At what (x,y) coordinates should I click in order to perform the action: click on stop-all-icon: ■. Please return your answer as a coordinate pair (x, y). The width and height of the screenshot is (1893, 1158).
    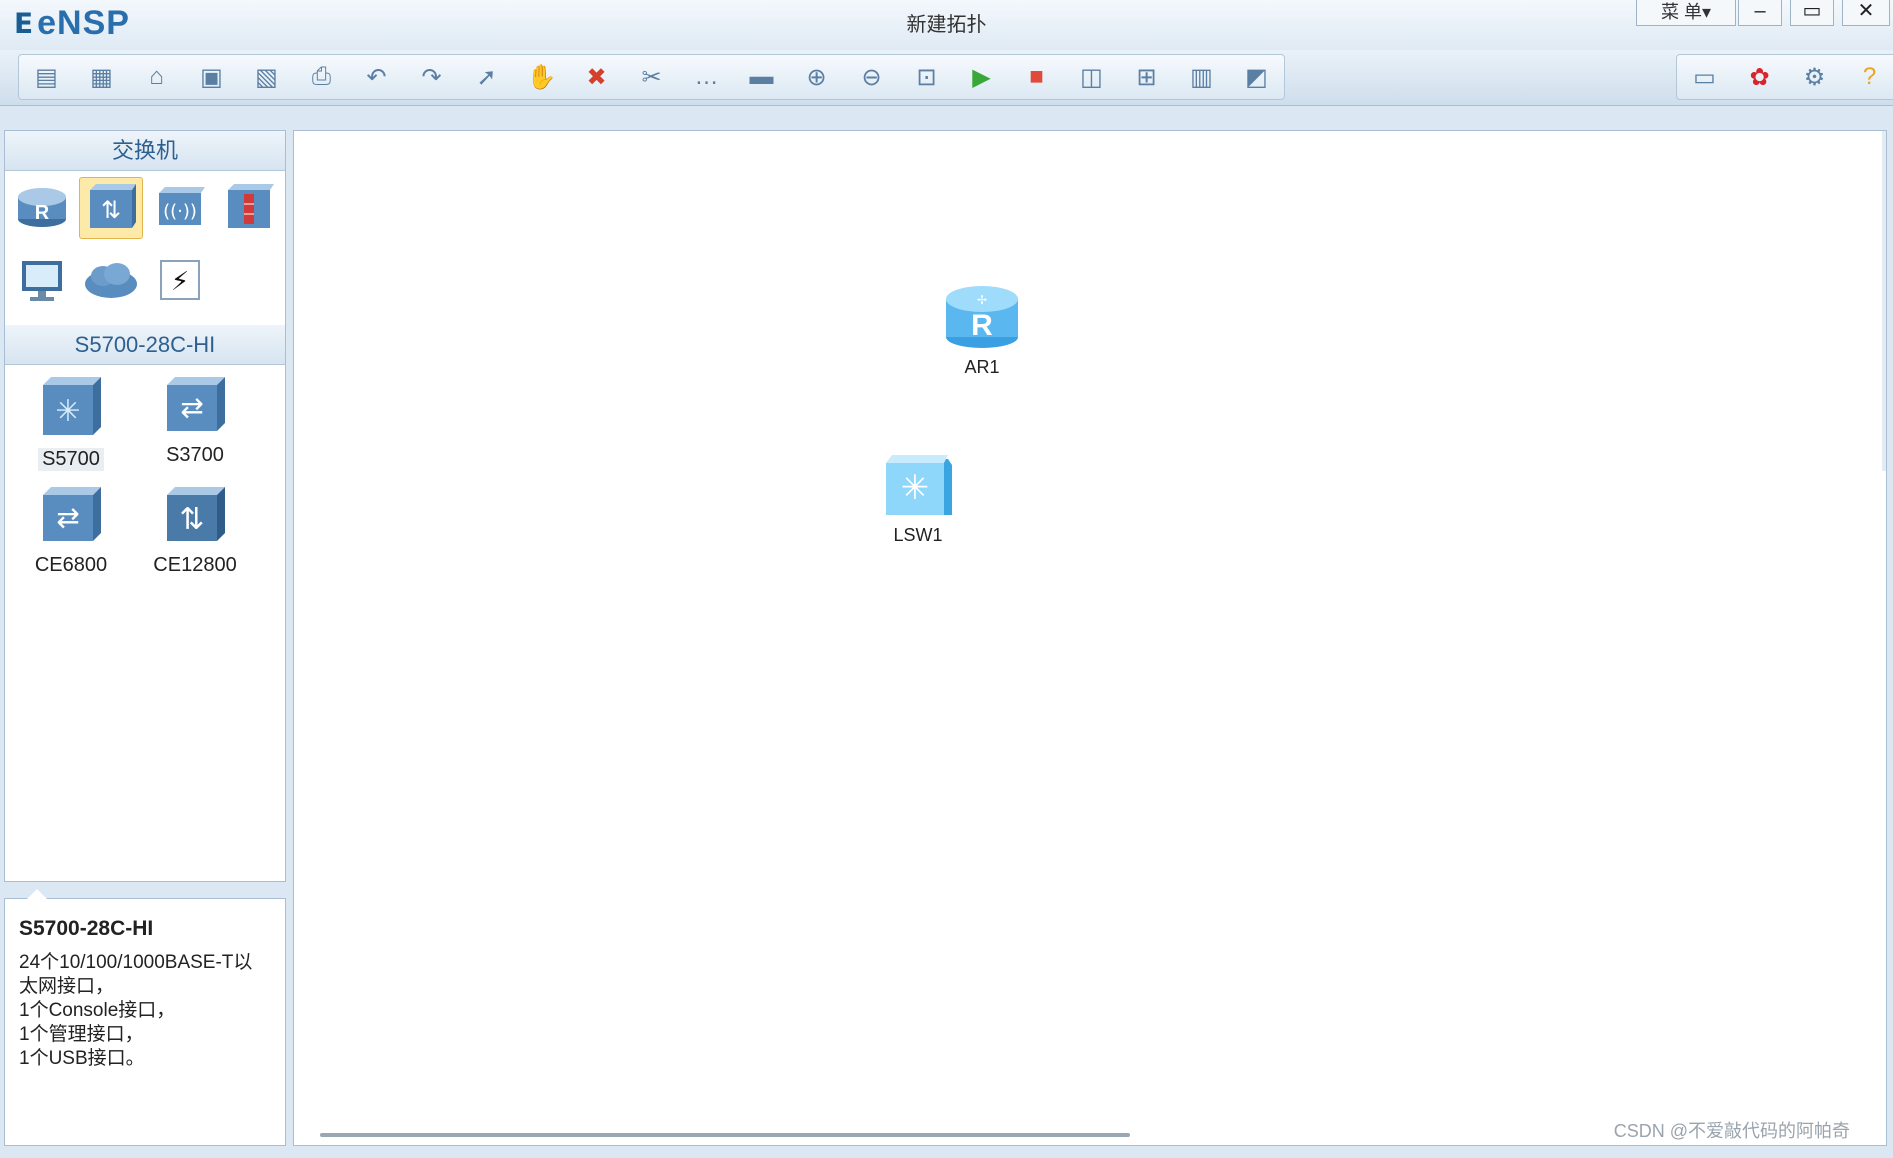
    Looking at the image, I should click on (1036, 76).